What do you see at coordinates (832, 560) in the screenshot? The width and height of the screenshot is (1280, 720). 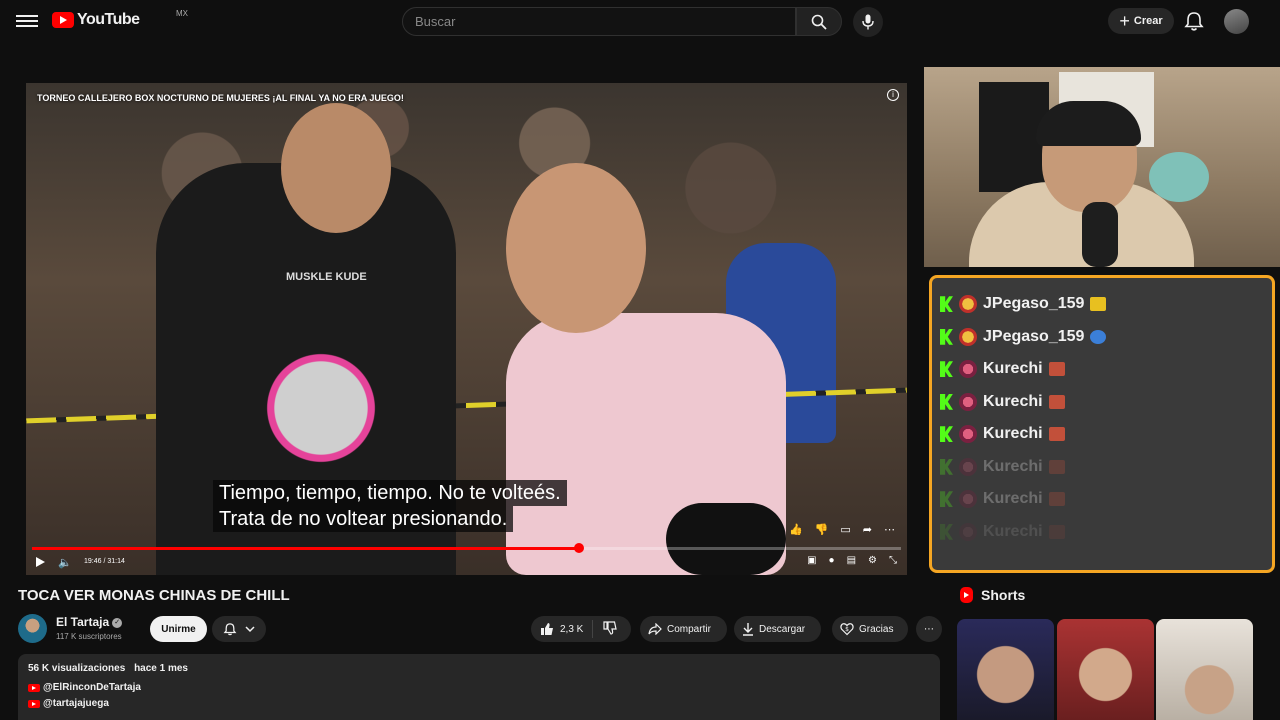 I see `autoplay-icon: ●` at bounding box center [832, 560].